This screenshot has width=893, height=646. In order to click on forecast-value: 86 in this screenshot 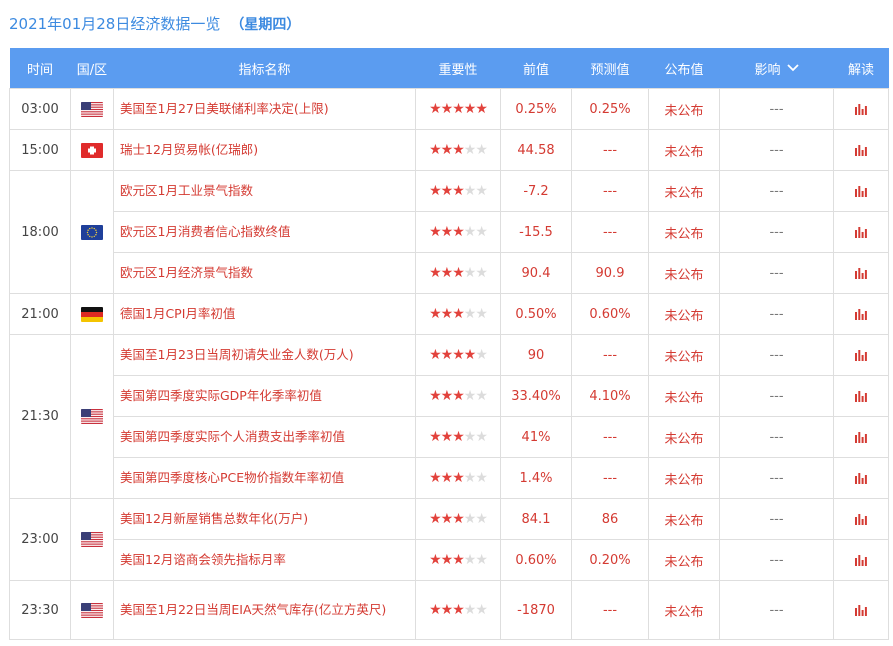, I will do `click(610, 519)`.